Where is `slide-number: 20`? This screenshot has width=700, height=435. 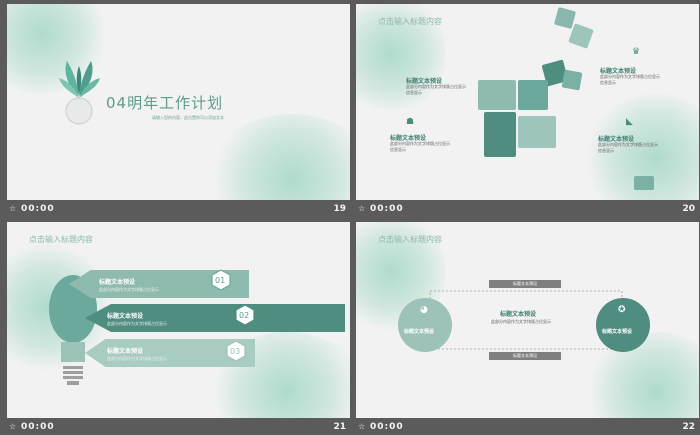 slide-number: 20 is located at coordinates (688, 209).